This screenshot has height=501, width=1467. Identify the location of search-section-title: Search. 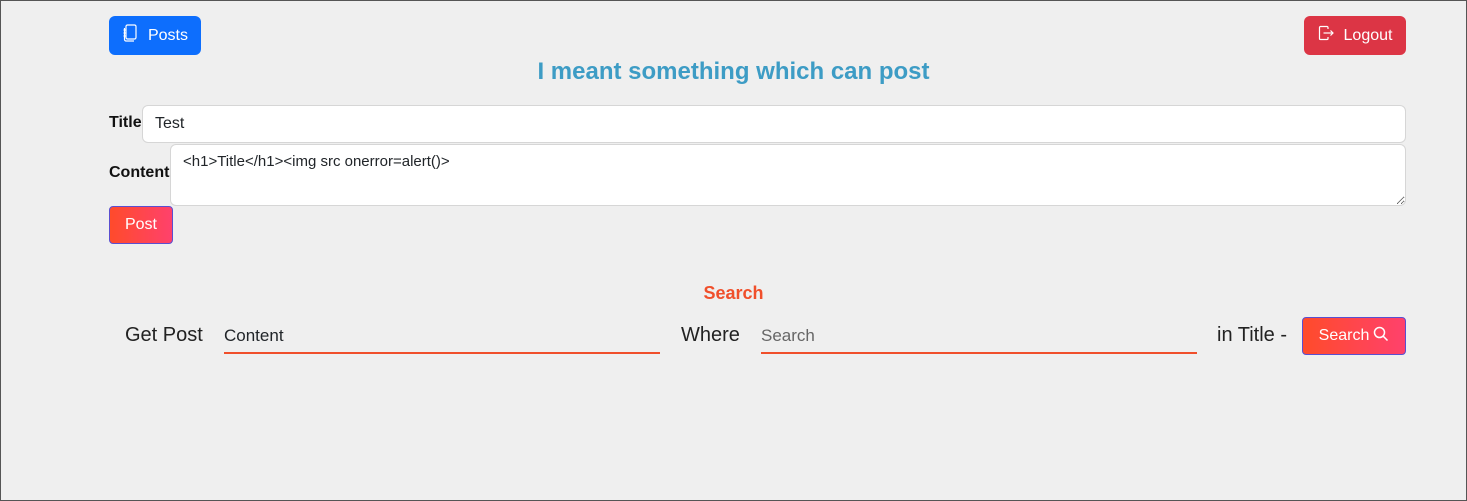
(733, 293).